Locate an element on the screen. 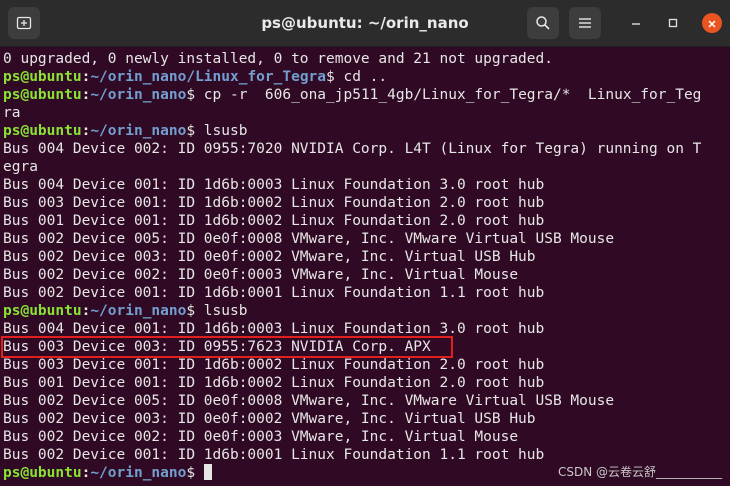  close-icon is located at coordinates (712, 23).